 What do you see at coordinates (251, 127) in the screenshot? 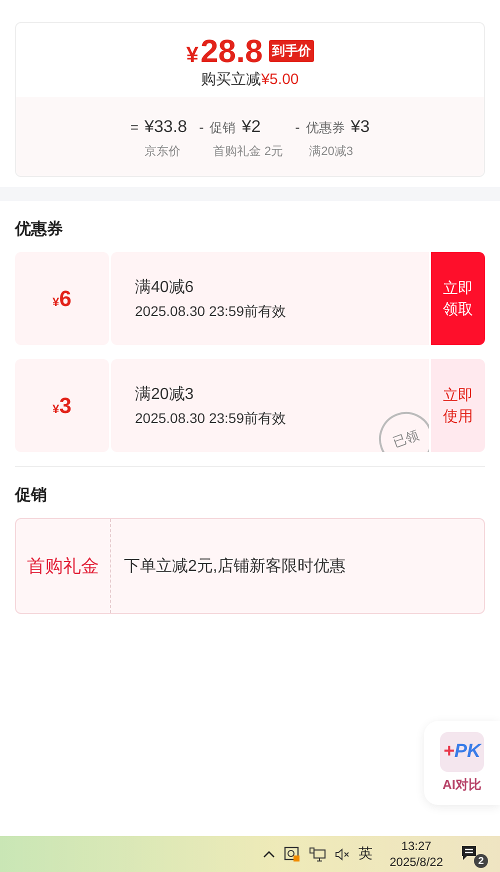
I see `breakdown-value: ¥2` at bounding box center [251, 127].